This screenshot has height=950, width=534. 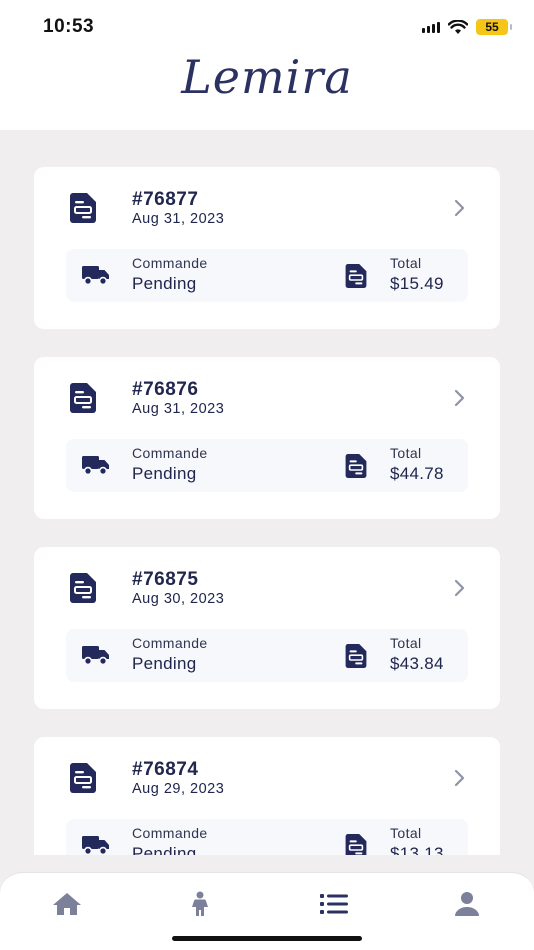 What do you see at coordinates (178, 599) in the screenshot?
I see `order-date: Aug 30, 2023` at bounding box center [178, 599].